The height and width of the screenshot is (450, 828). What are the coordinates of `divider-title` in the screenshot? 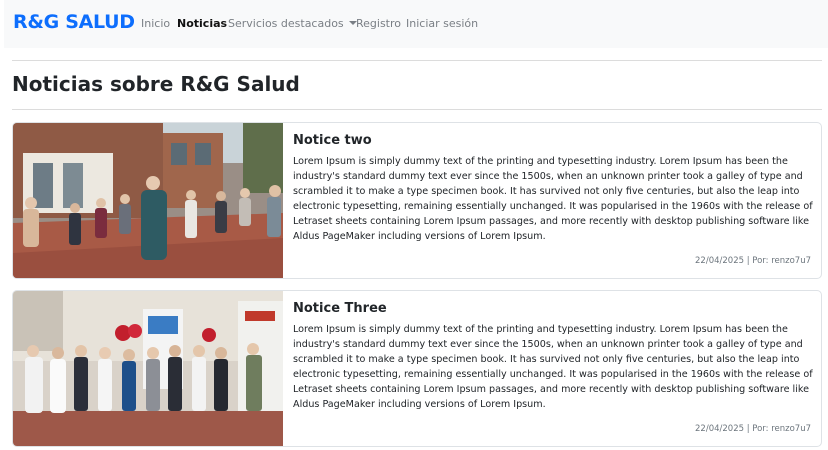 It's located at (417, 109).